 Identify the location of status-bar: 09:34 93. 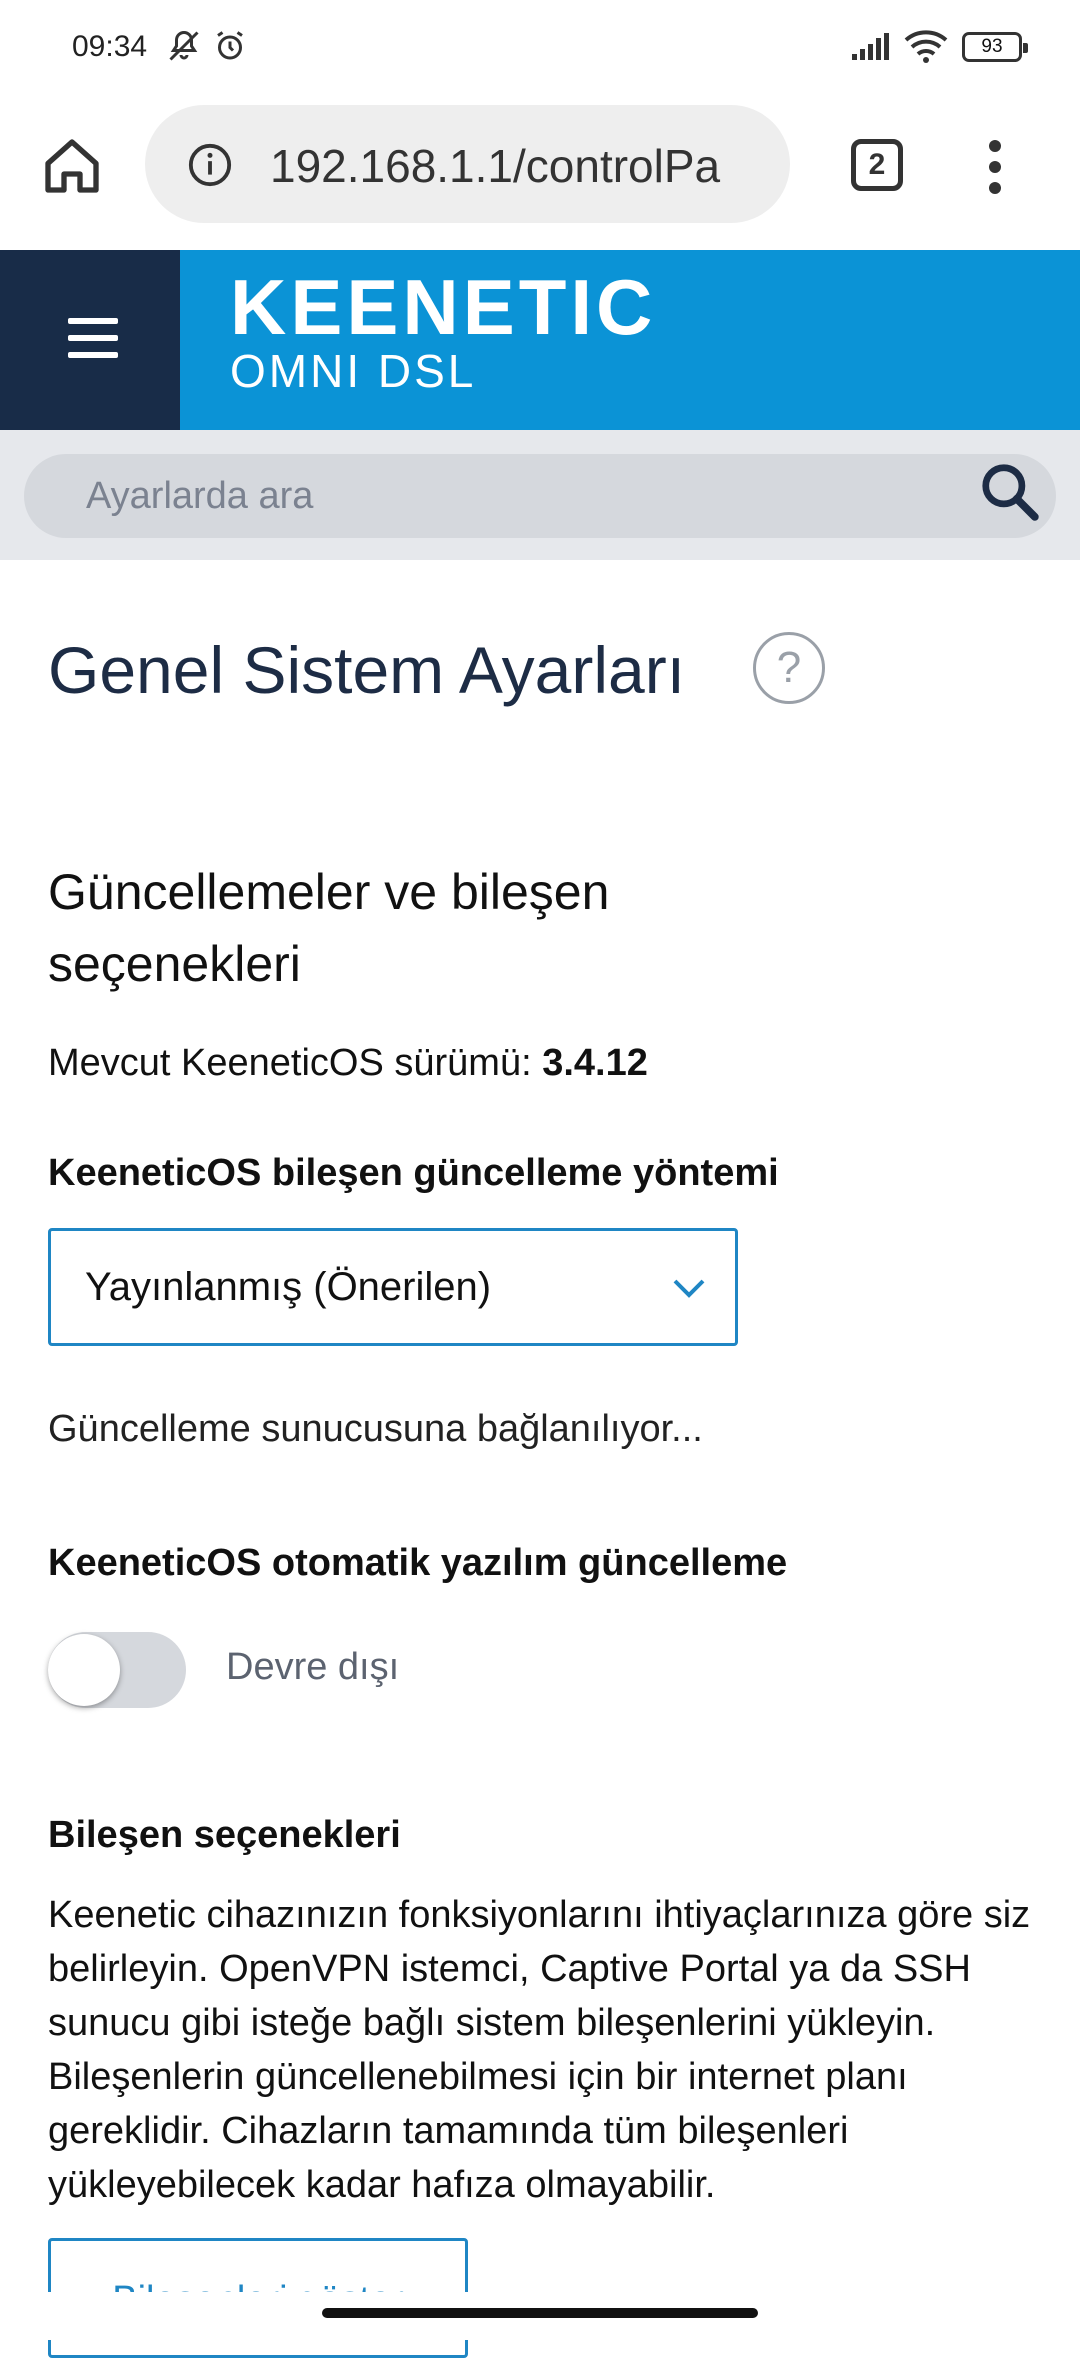
(540, 50).